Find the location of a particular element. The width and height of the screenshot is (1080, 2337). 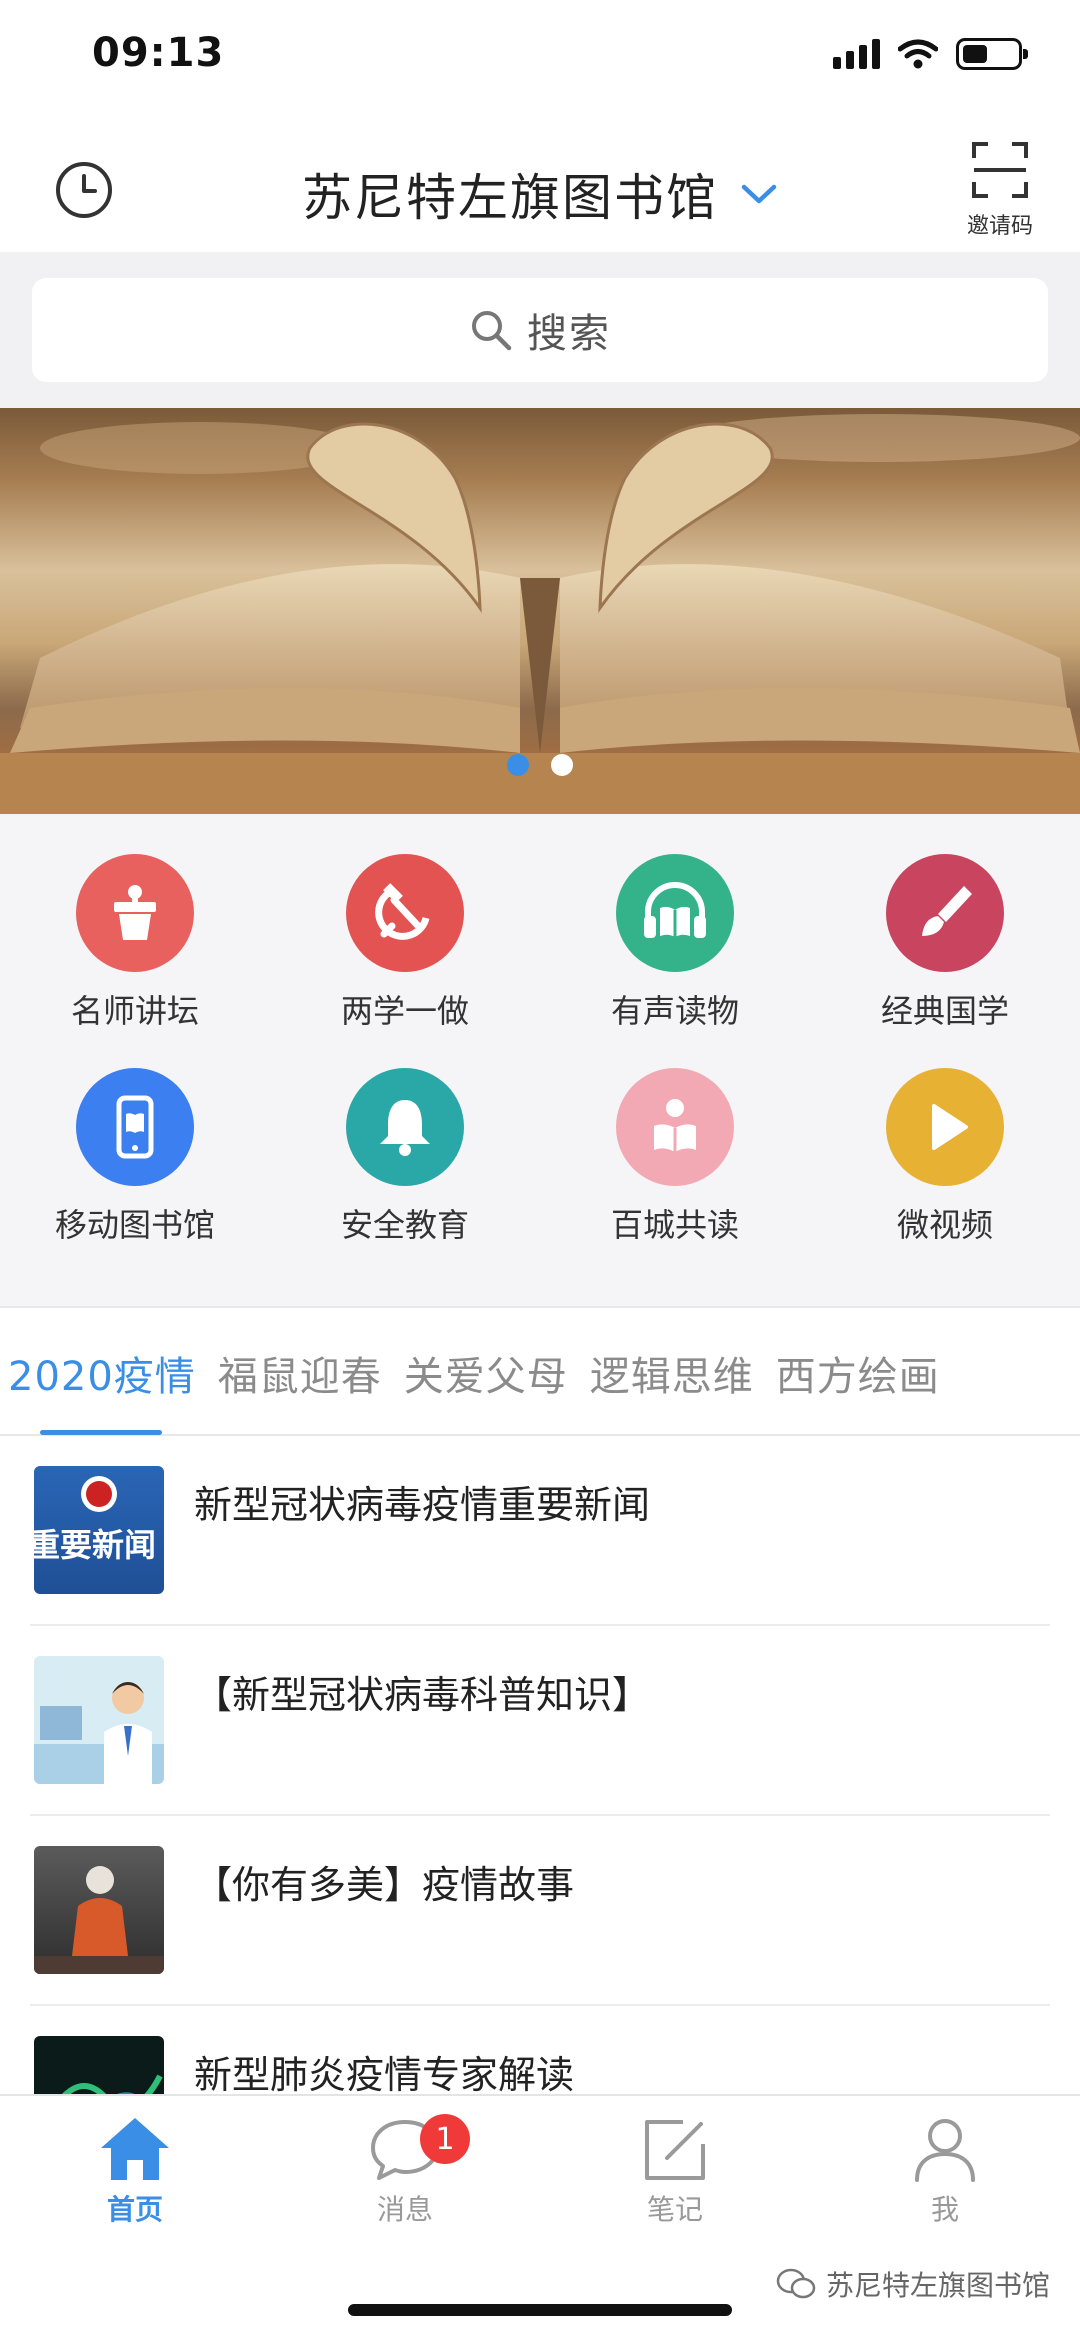

nav-label: 我 is located at coordinates (944, 2209).